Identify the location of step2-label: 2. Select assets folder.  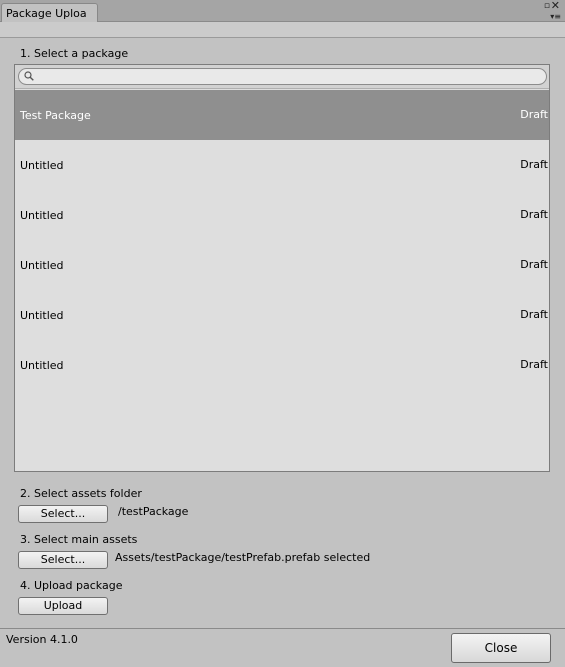
(81, 493).